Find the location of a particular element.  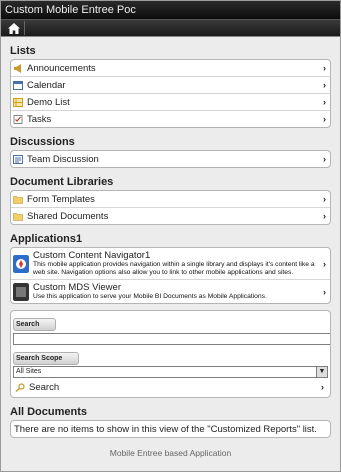

footer-text: Mobile Entree based Application is located at coordinates (170, 453).